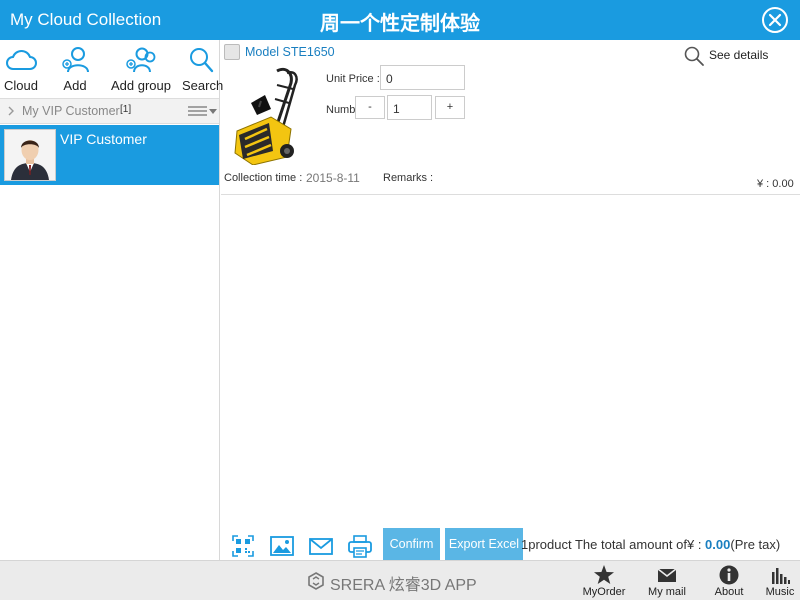 The width and height of the screenshot is (800, 600). What do you see at coordinates (360, 547) in the screenshot?
I see `print-icon` at bounding box center [360, 547].